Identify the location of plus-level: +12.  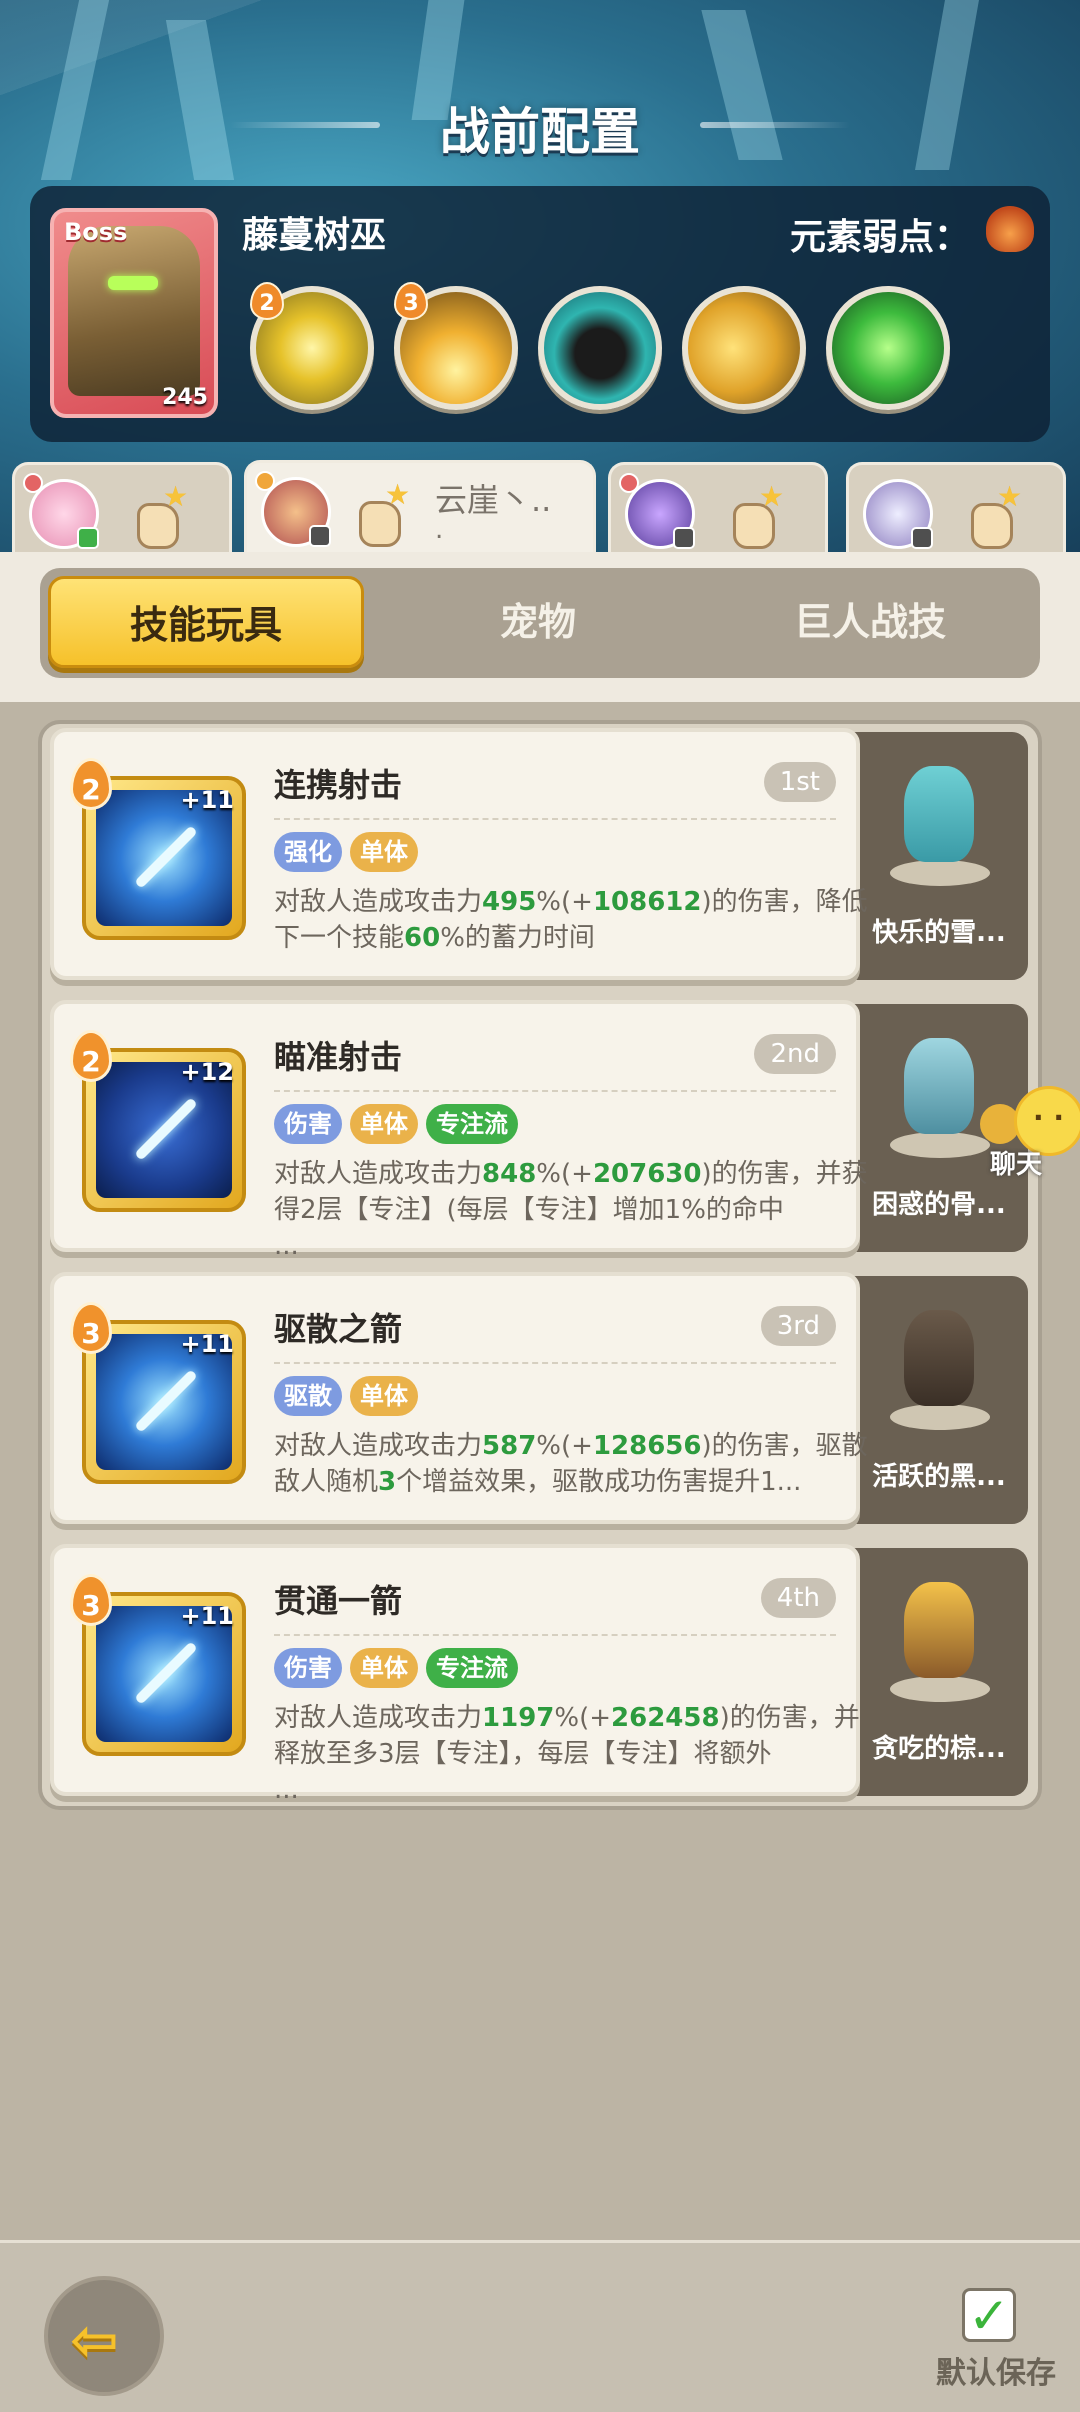
(207, 1072).